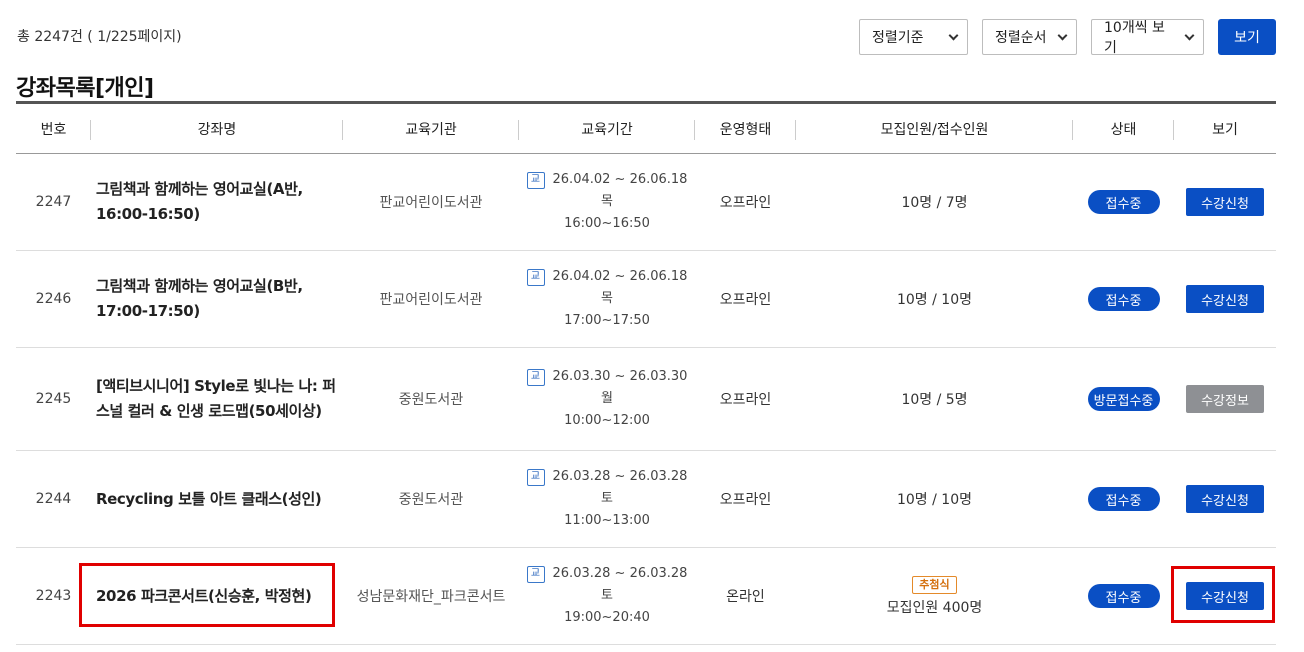 This screenshot has width=1304, height=652. Describe the element at coordinates (620, 376) in the screenshot. I see `date-range: 26.03.30 ~ 26.03.30` at that location.